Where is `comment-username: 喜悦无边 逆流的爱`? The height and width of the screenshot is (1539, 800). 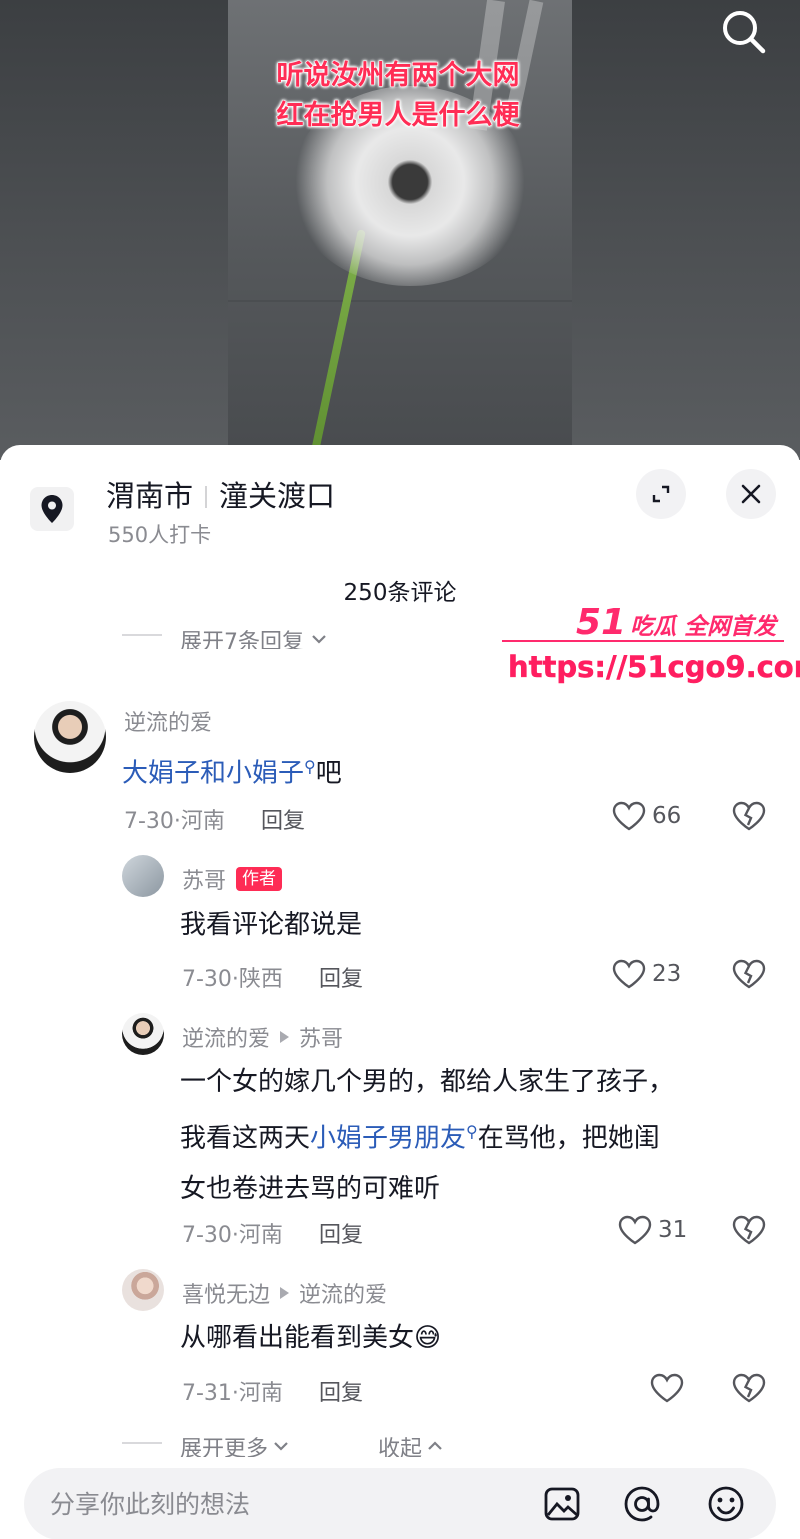 comment-username: 喜悦无边 逆流的爱 is located at coordinates (284, 1293).